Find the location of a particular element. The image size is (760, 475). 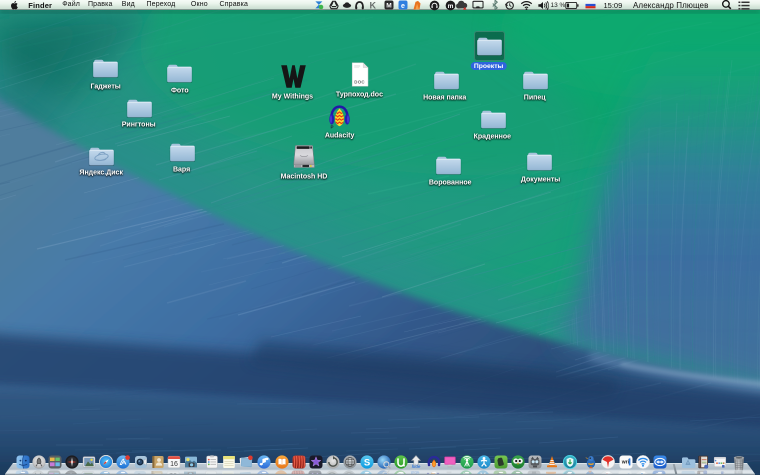

svg-text: DOC is located at coordinates (359, 81).